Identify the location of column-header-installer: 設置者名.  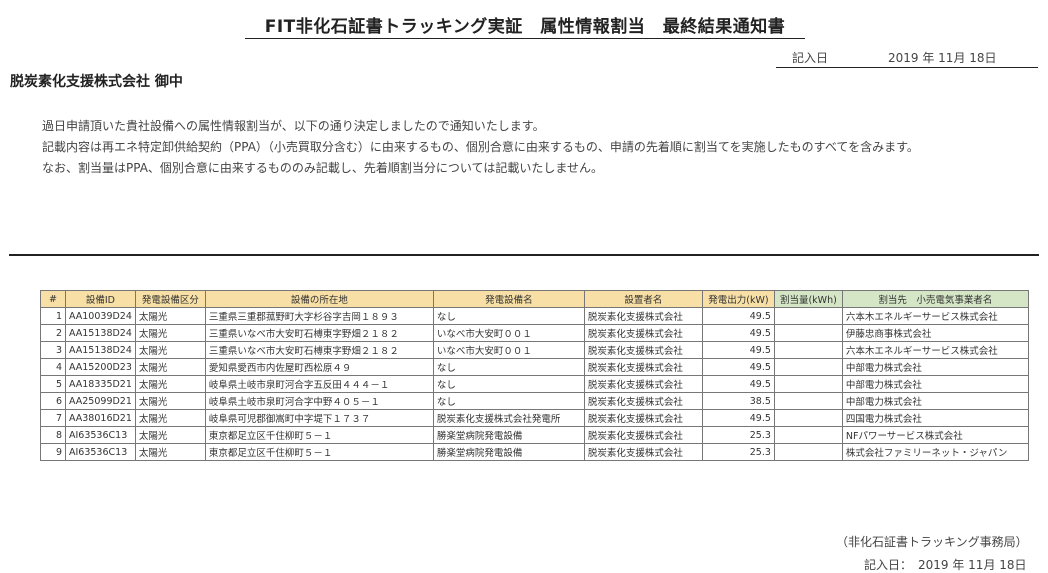
(643, 299).